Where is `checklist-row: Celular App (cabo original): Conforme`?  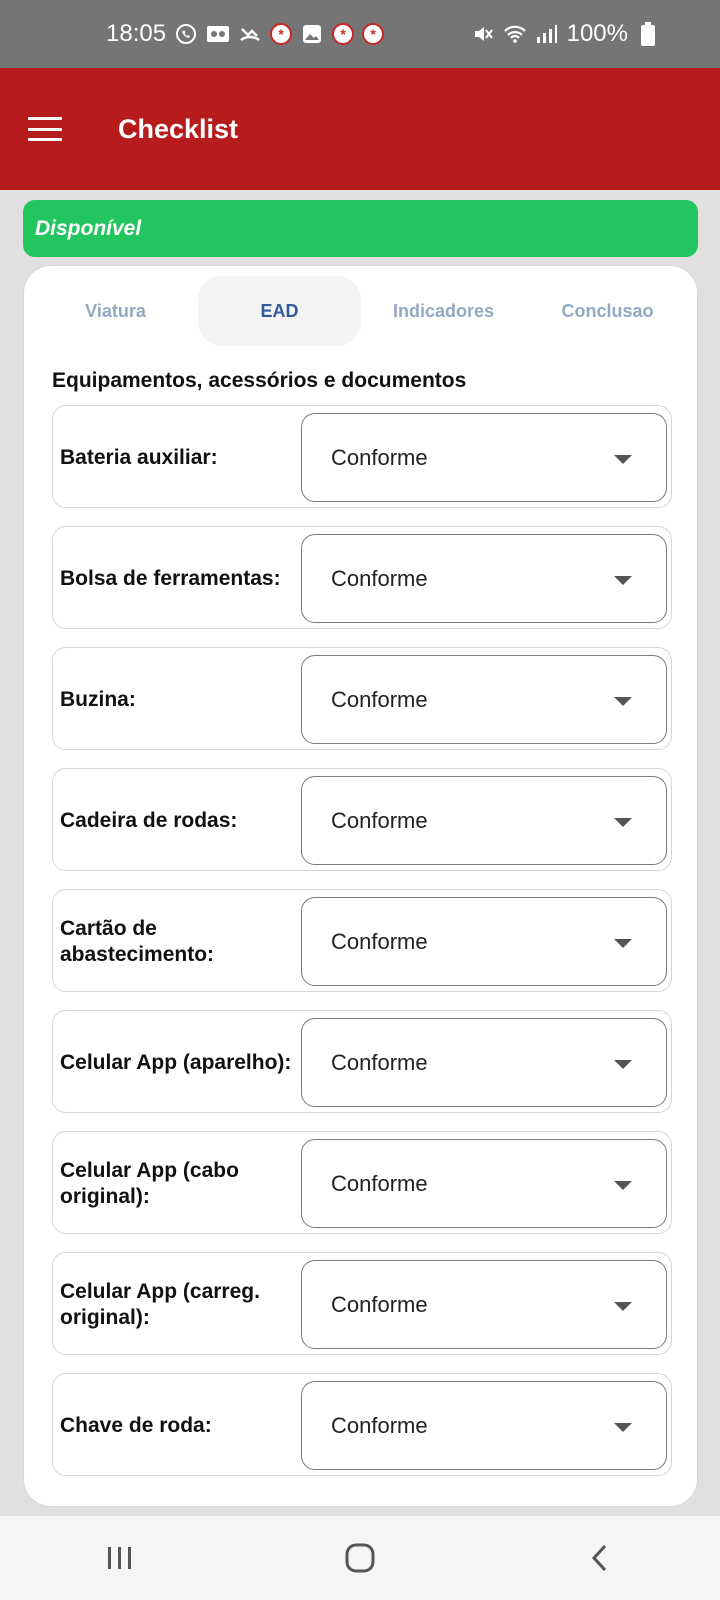 checklist-row: Celular App (cabo original): Conforme is located at coordinates (362, 1182).